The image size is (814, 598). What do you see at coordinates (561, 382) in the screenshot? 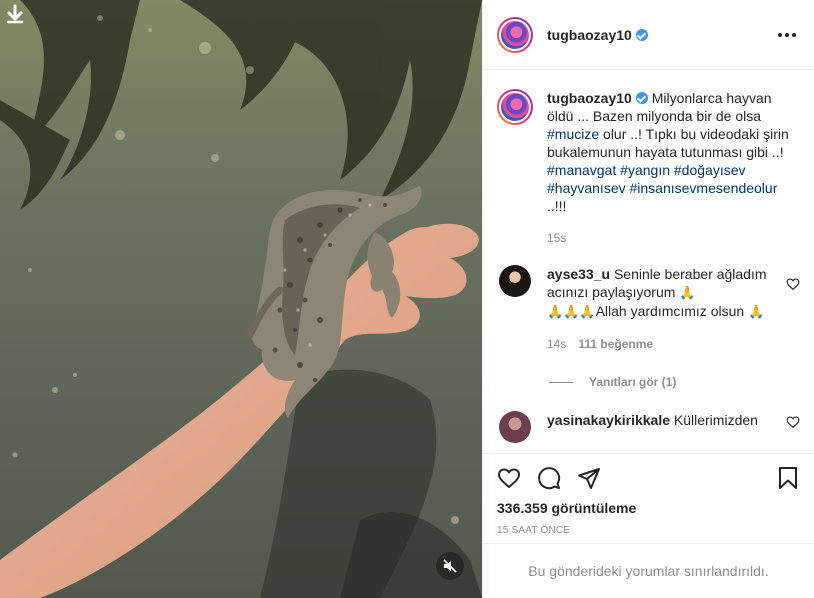
I see `divider` at bounding box center [561, 382].